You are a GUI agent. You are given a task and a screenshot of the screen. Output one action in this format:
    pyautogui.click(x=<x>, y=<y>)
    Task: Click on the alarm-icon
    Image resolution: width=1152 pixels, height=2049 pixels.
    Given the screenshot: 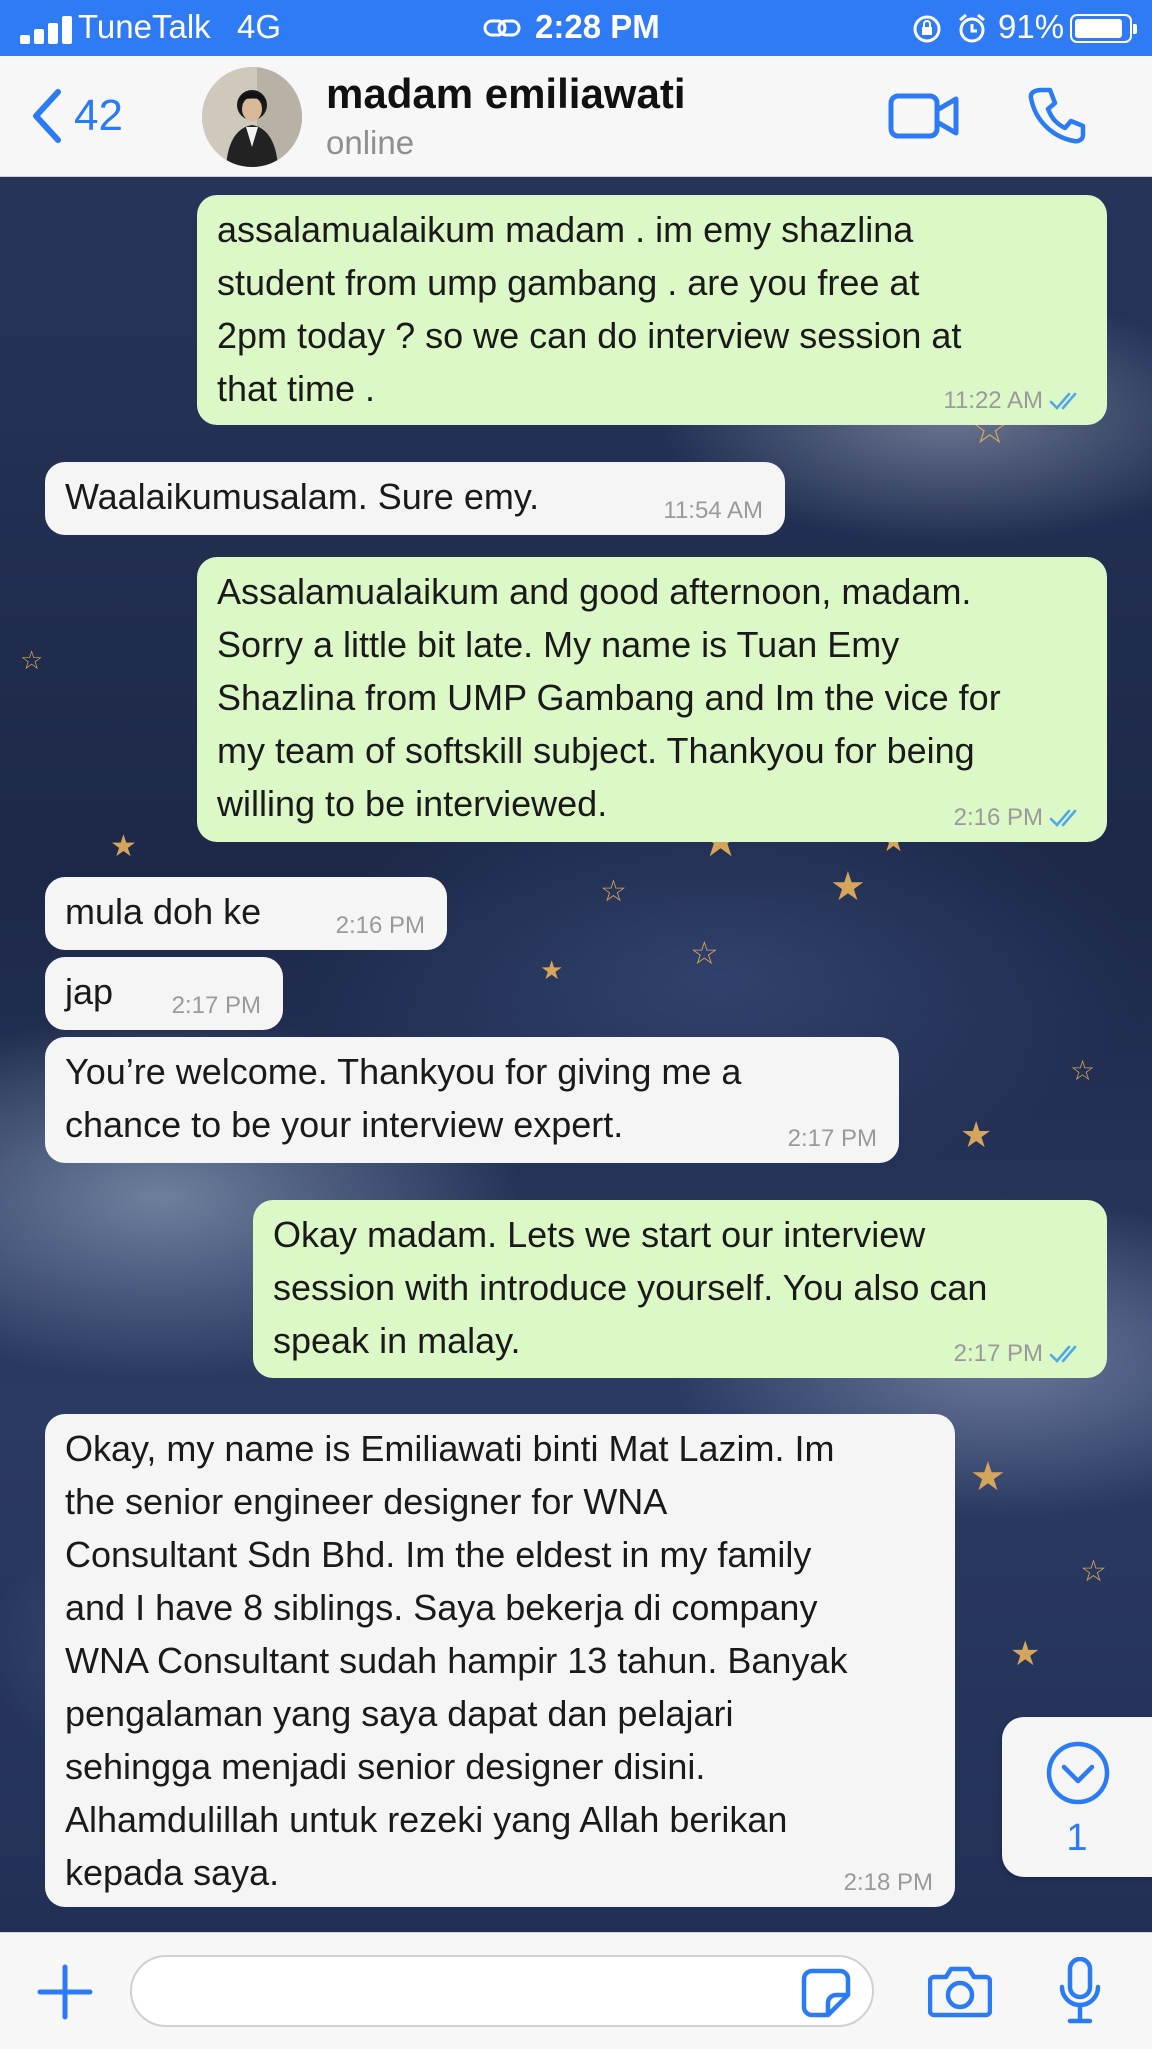 What is the action you would take?
    pyautogui.click(x=972, y=28)
    